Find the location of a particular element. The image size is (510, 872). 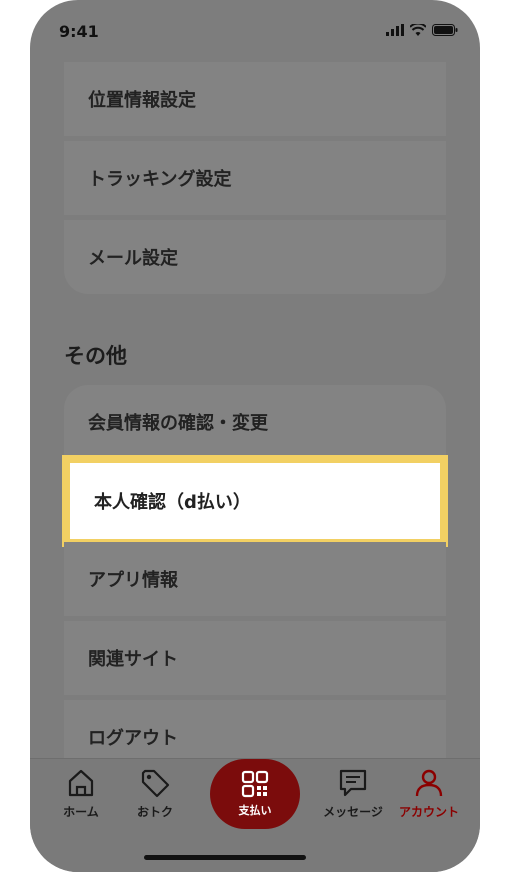

tab-label: アカウント is located at coordinates (428, 812).